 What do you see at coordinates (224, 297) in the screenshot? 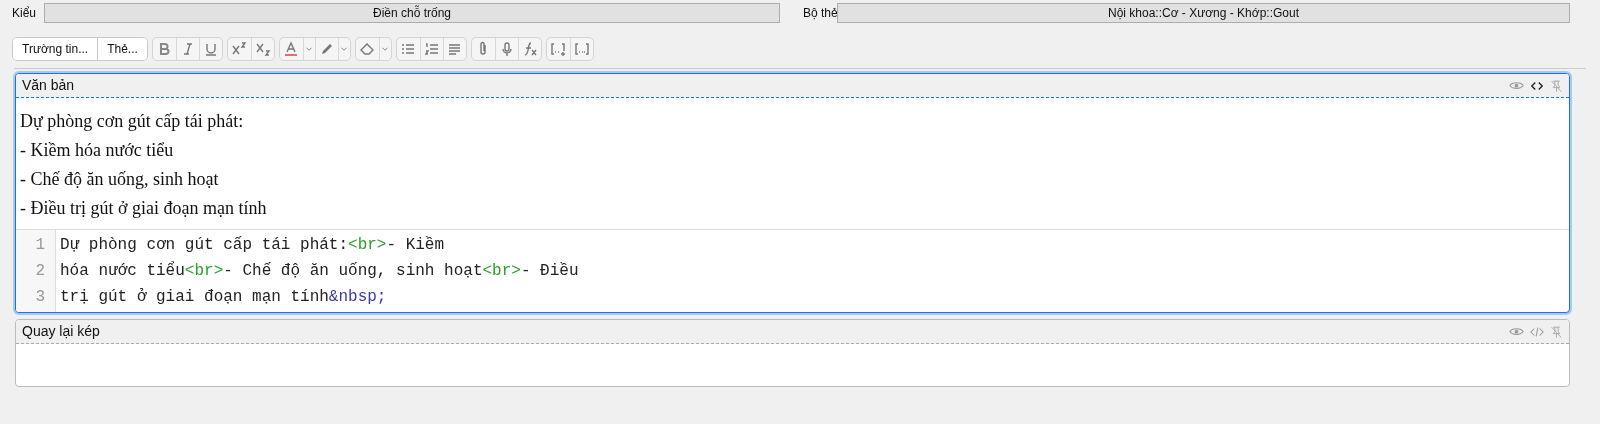
I see `code-line: trị gút ở giai đoạn mạn tính&nbsp;` at bounding box center [224, 297].